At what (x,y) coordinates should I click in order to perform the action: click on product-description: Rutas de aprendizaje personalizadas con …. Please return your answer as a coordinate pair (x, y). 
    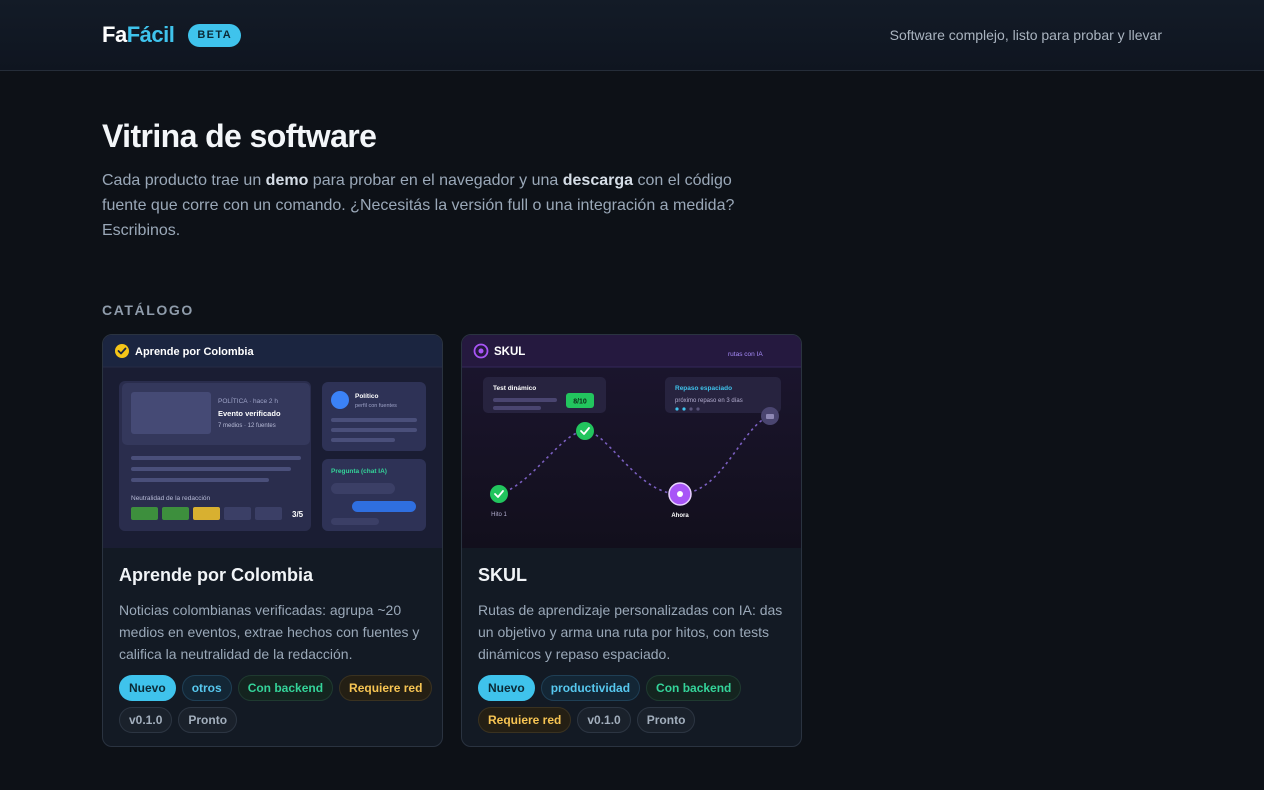
    Looking at the image, I should click on (630, 632).